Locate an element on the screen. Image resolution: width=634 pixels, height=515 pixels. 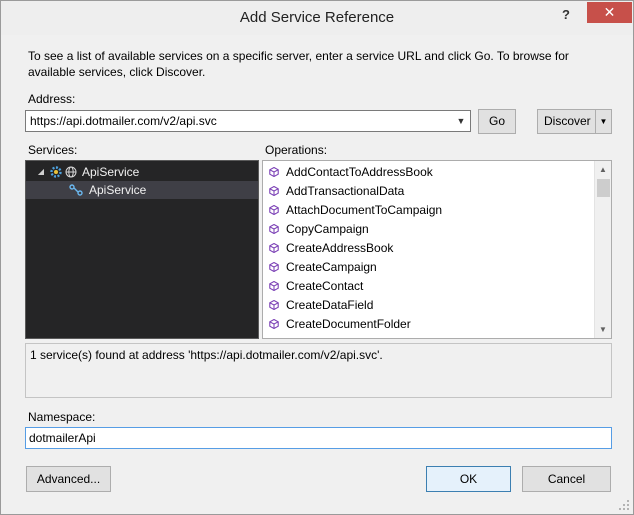
gear-icon is located at coordinates (56, 172).